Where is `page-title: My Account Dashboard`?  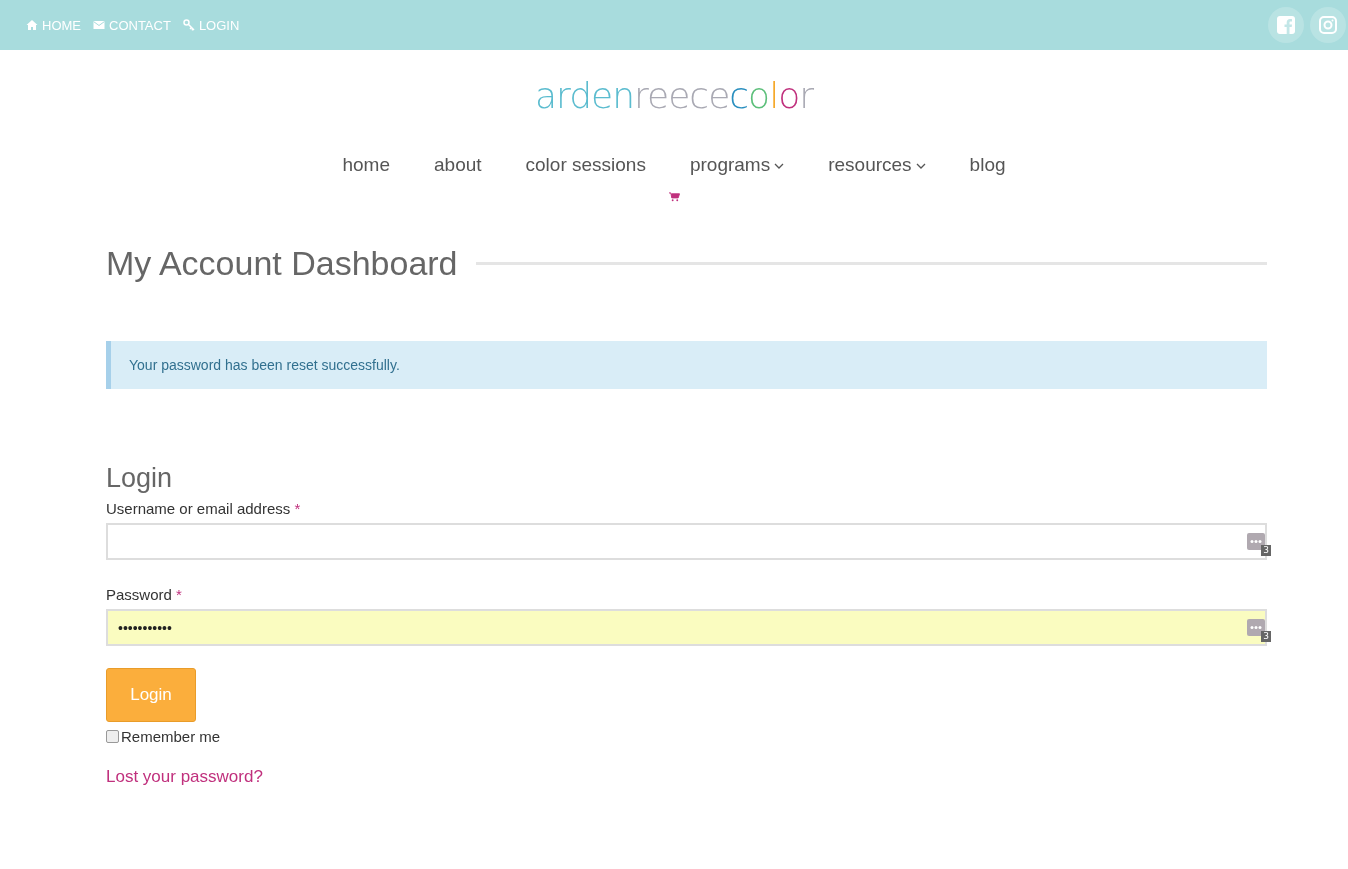 page-title: My Account Dashboard is located at coordinates (282, 263).